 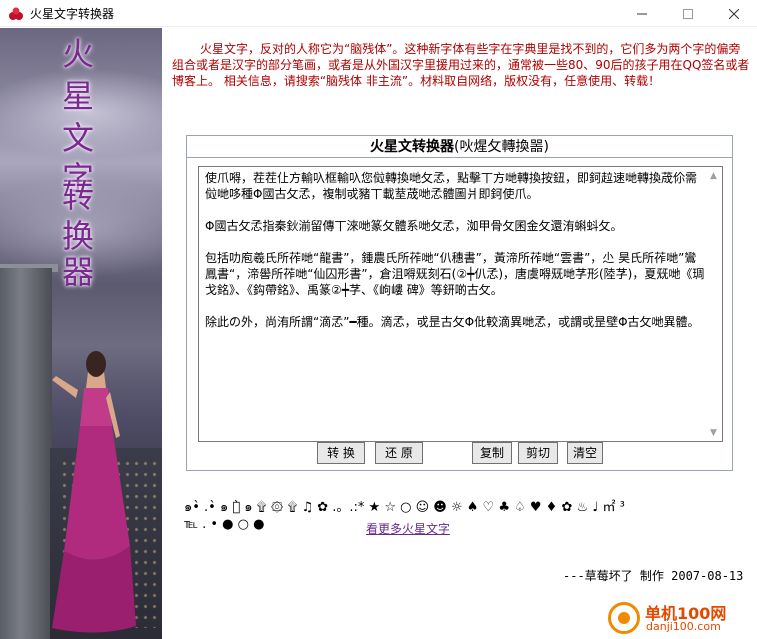 What do you see at coordinates (72, 14) in the screenshot?
I see `window-title: 火星文字转换器` at bounding box center [72, 14].